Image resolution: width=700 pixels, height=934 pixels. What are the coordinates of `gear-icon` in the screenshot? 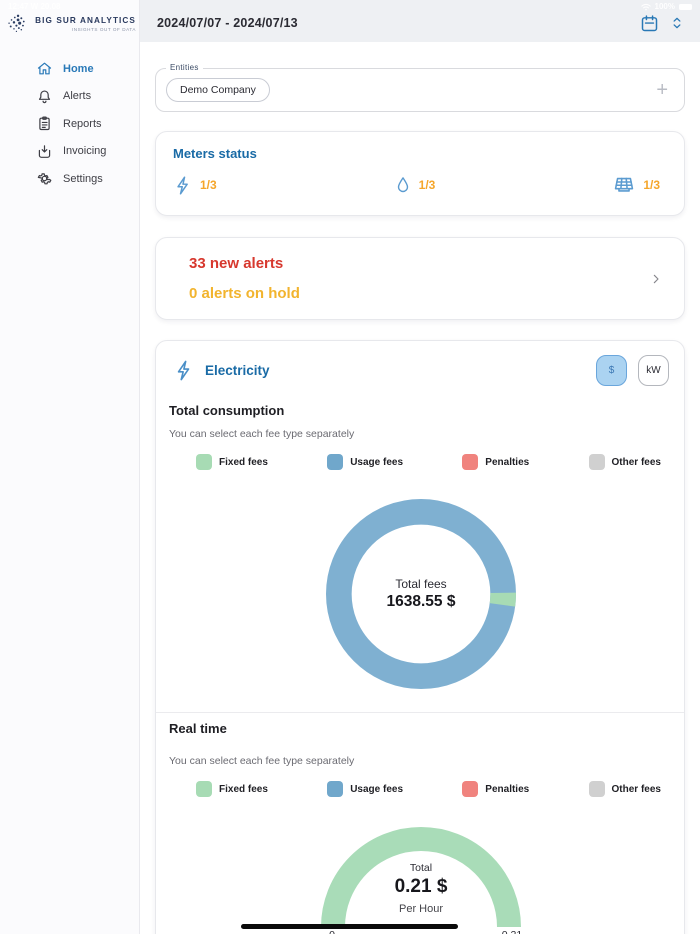 It's located at (44, 179).